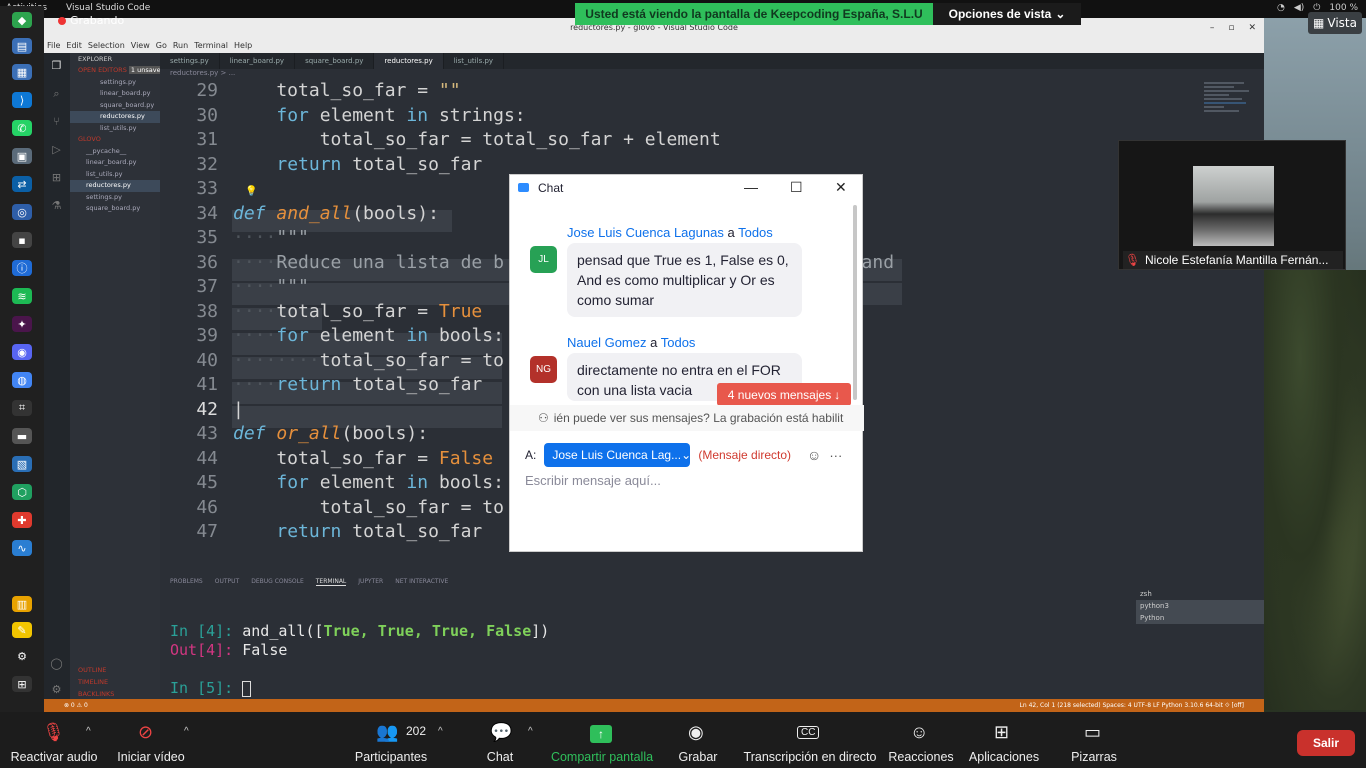  Describe the element at coordinates (115, 198) in the screenshot. I see `file-item: settings.py` at that location.